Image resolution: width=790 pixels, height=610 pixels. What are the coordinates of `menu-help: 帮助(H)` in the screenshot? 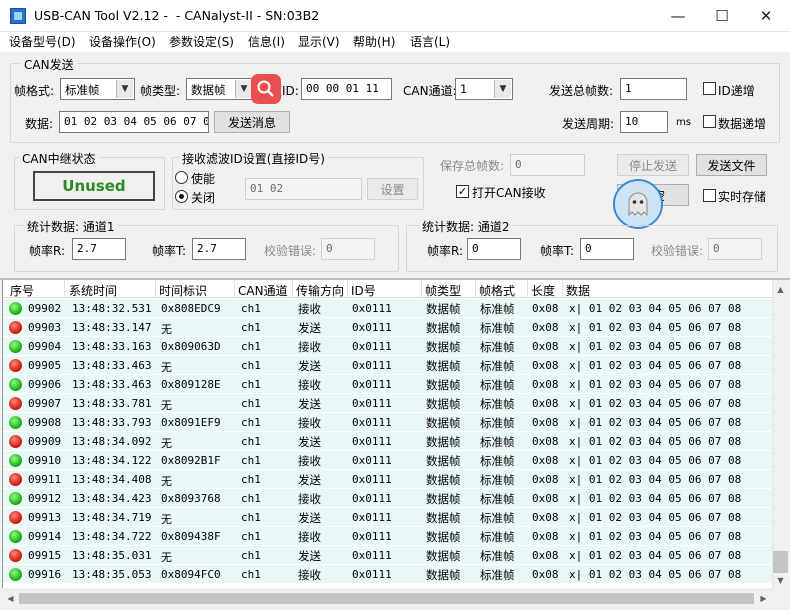 It's located at (374, 41).